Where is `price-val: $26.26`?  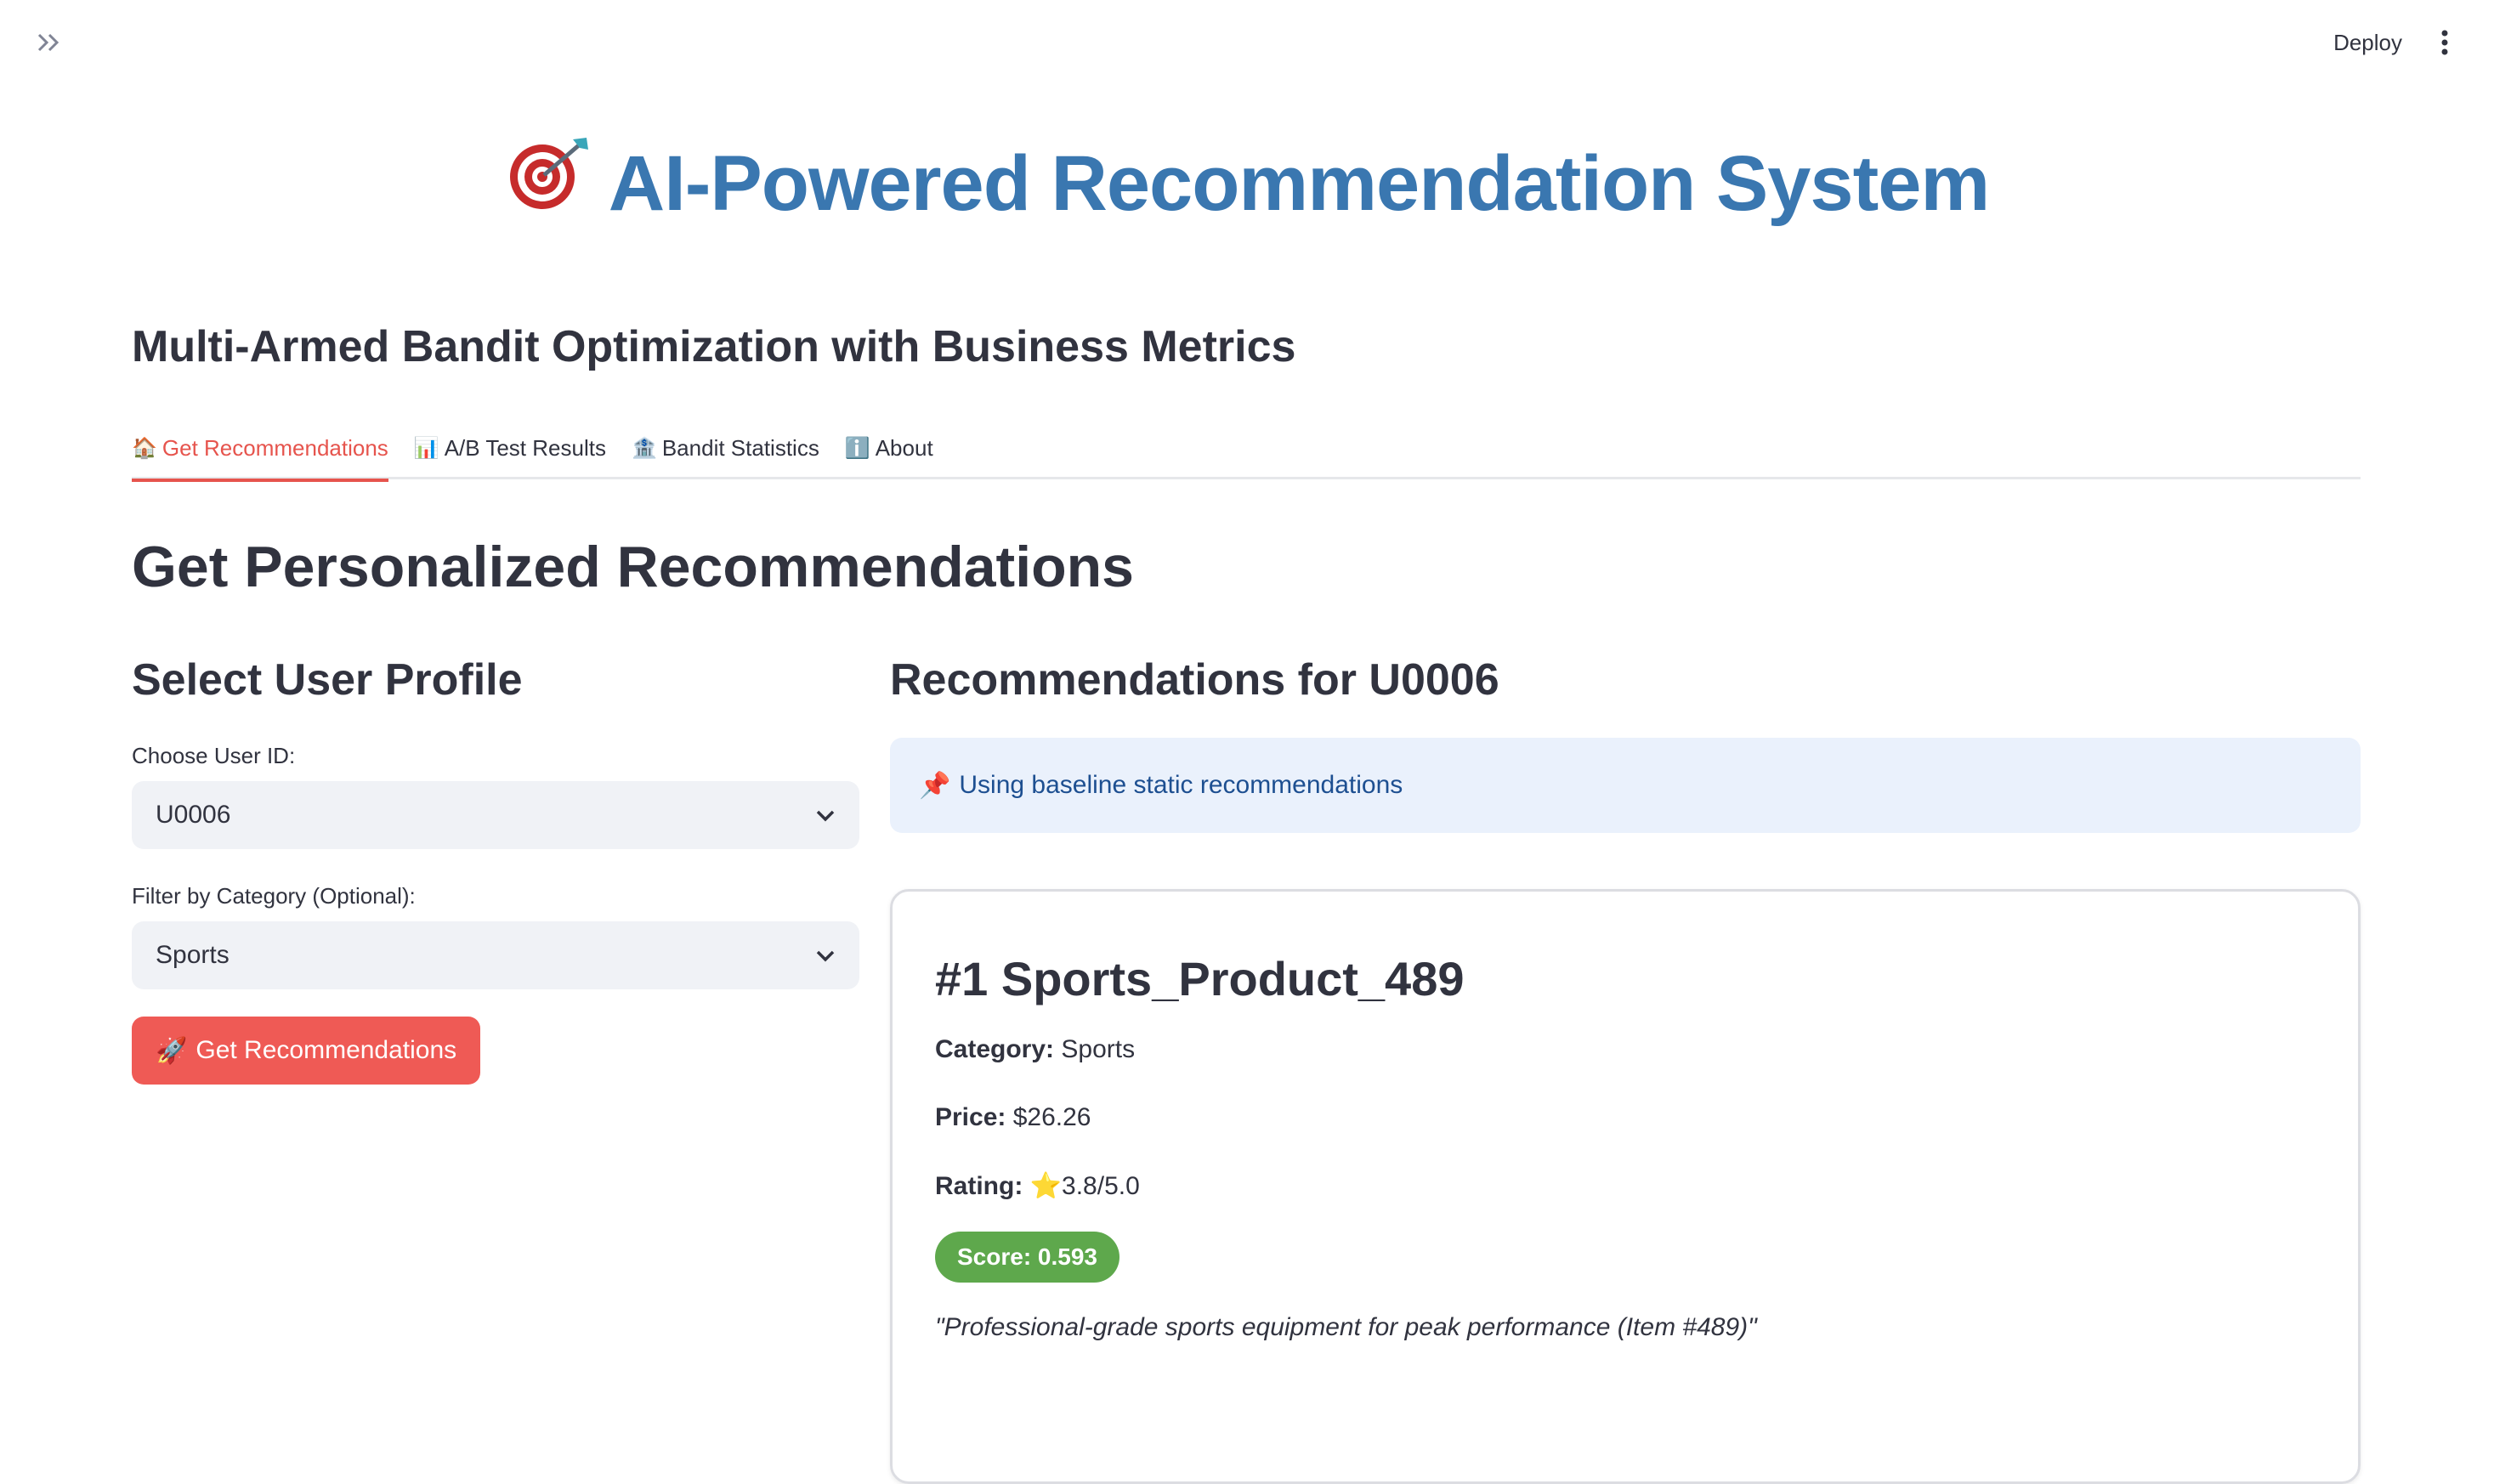 price-val: $26.26 is located at coordinates (1051, 1117).